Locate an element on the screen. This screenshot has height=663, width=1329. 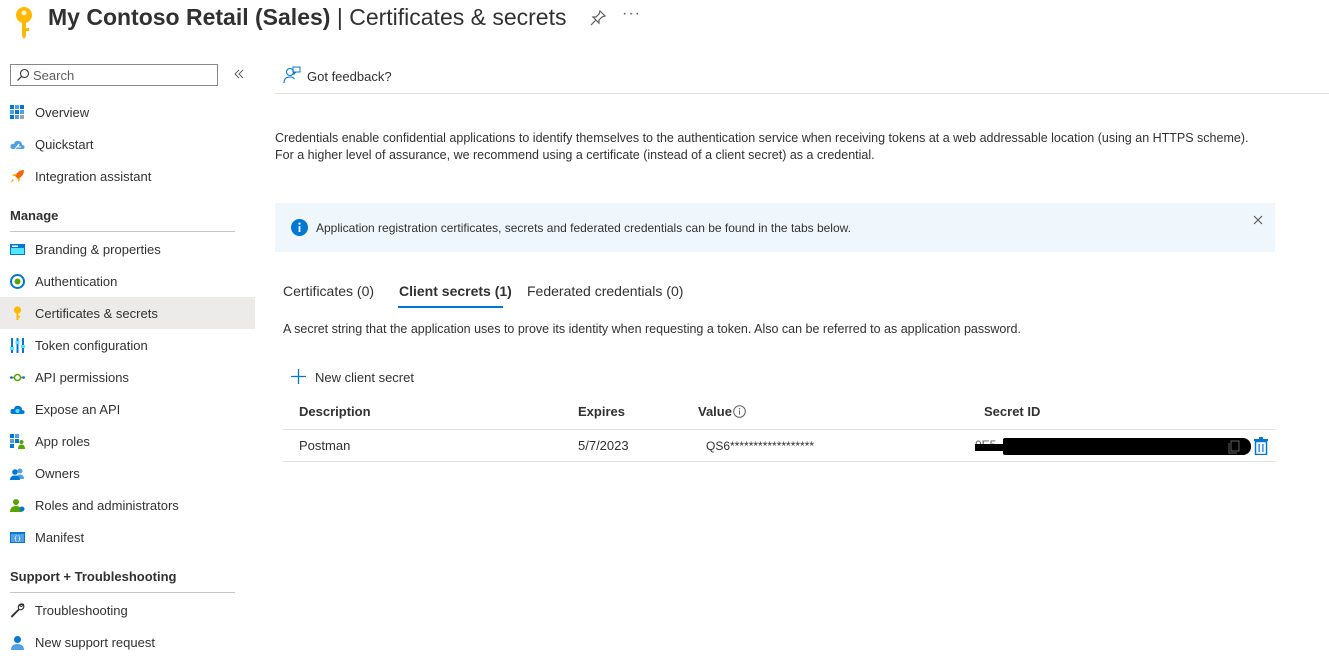
api-permissions-icon is located at coordinates (17, 377).